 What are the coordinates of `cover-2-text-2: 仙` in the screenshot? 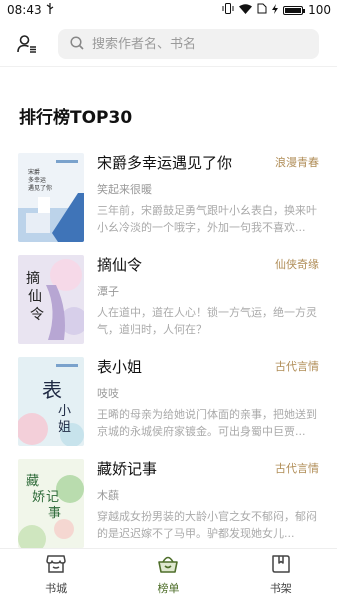 It's located at (35, 297).